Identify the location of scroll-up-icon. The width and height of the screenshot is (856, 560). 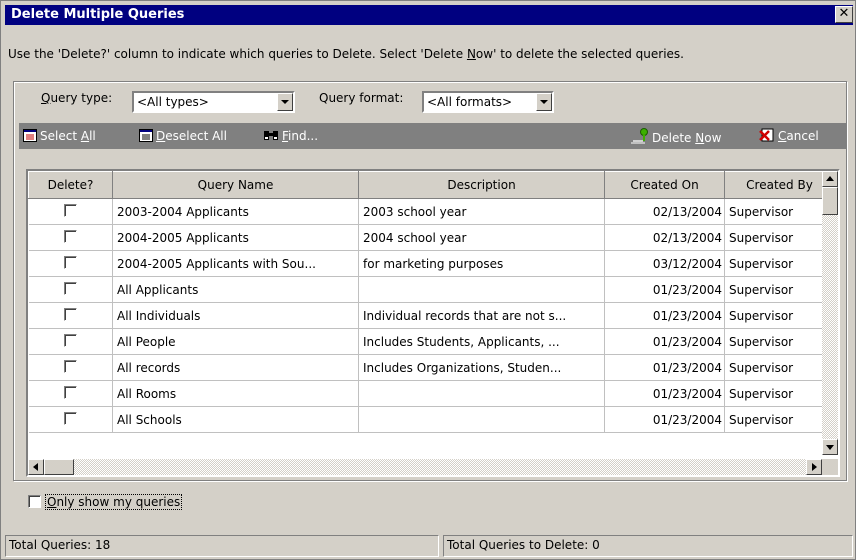
(830, 179).